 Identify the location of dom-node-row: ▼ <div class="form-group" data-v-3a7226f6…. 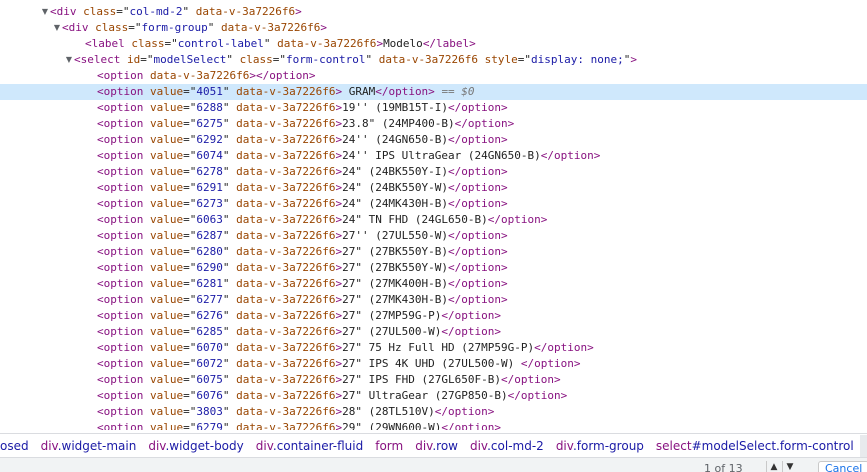
(433, 28).